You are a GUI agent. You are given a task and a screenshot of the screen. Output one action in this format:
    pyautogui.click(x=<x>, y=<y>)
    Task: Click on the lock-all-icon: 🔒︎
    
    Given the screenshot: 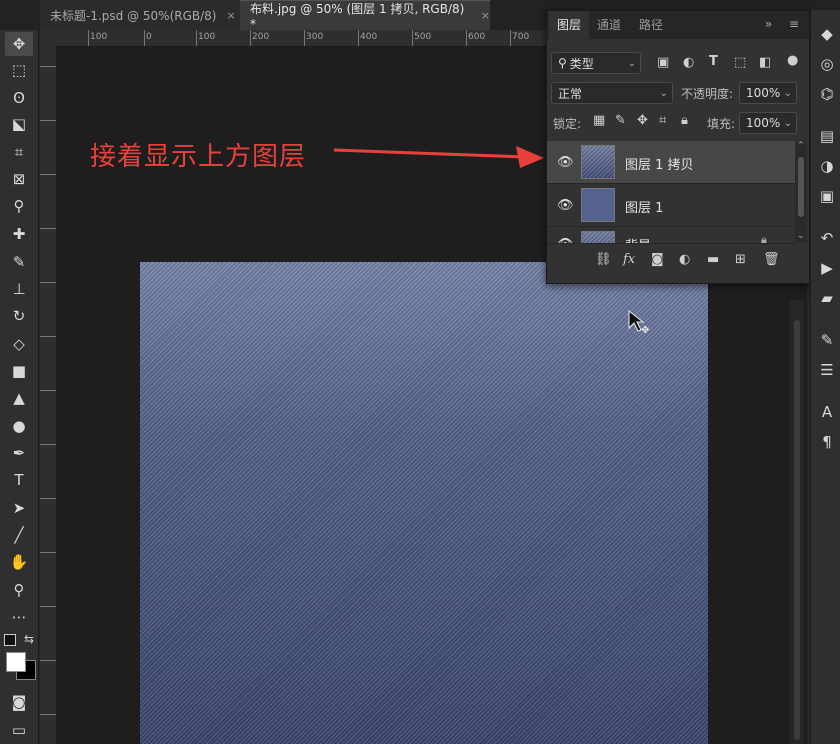 What is the action you would take?
    pyautogui.click(x=684, y=120)
    